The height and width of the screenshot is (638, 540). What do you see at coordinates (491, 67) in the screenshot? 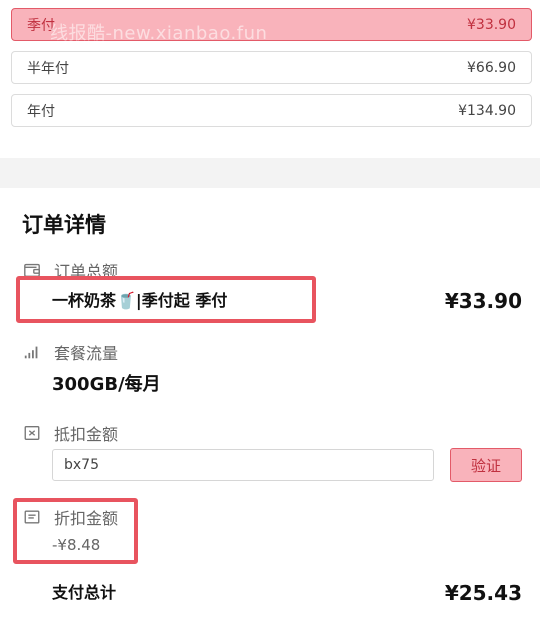
I see `plan-price: ¥66.90` at bounding box center [491, 67].